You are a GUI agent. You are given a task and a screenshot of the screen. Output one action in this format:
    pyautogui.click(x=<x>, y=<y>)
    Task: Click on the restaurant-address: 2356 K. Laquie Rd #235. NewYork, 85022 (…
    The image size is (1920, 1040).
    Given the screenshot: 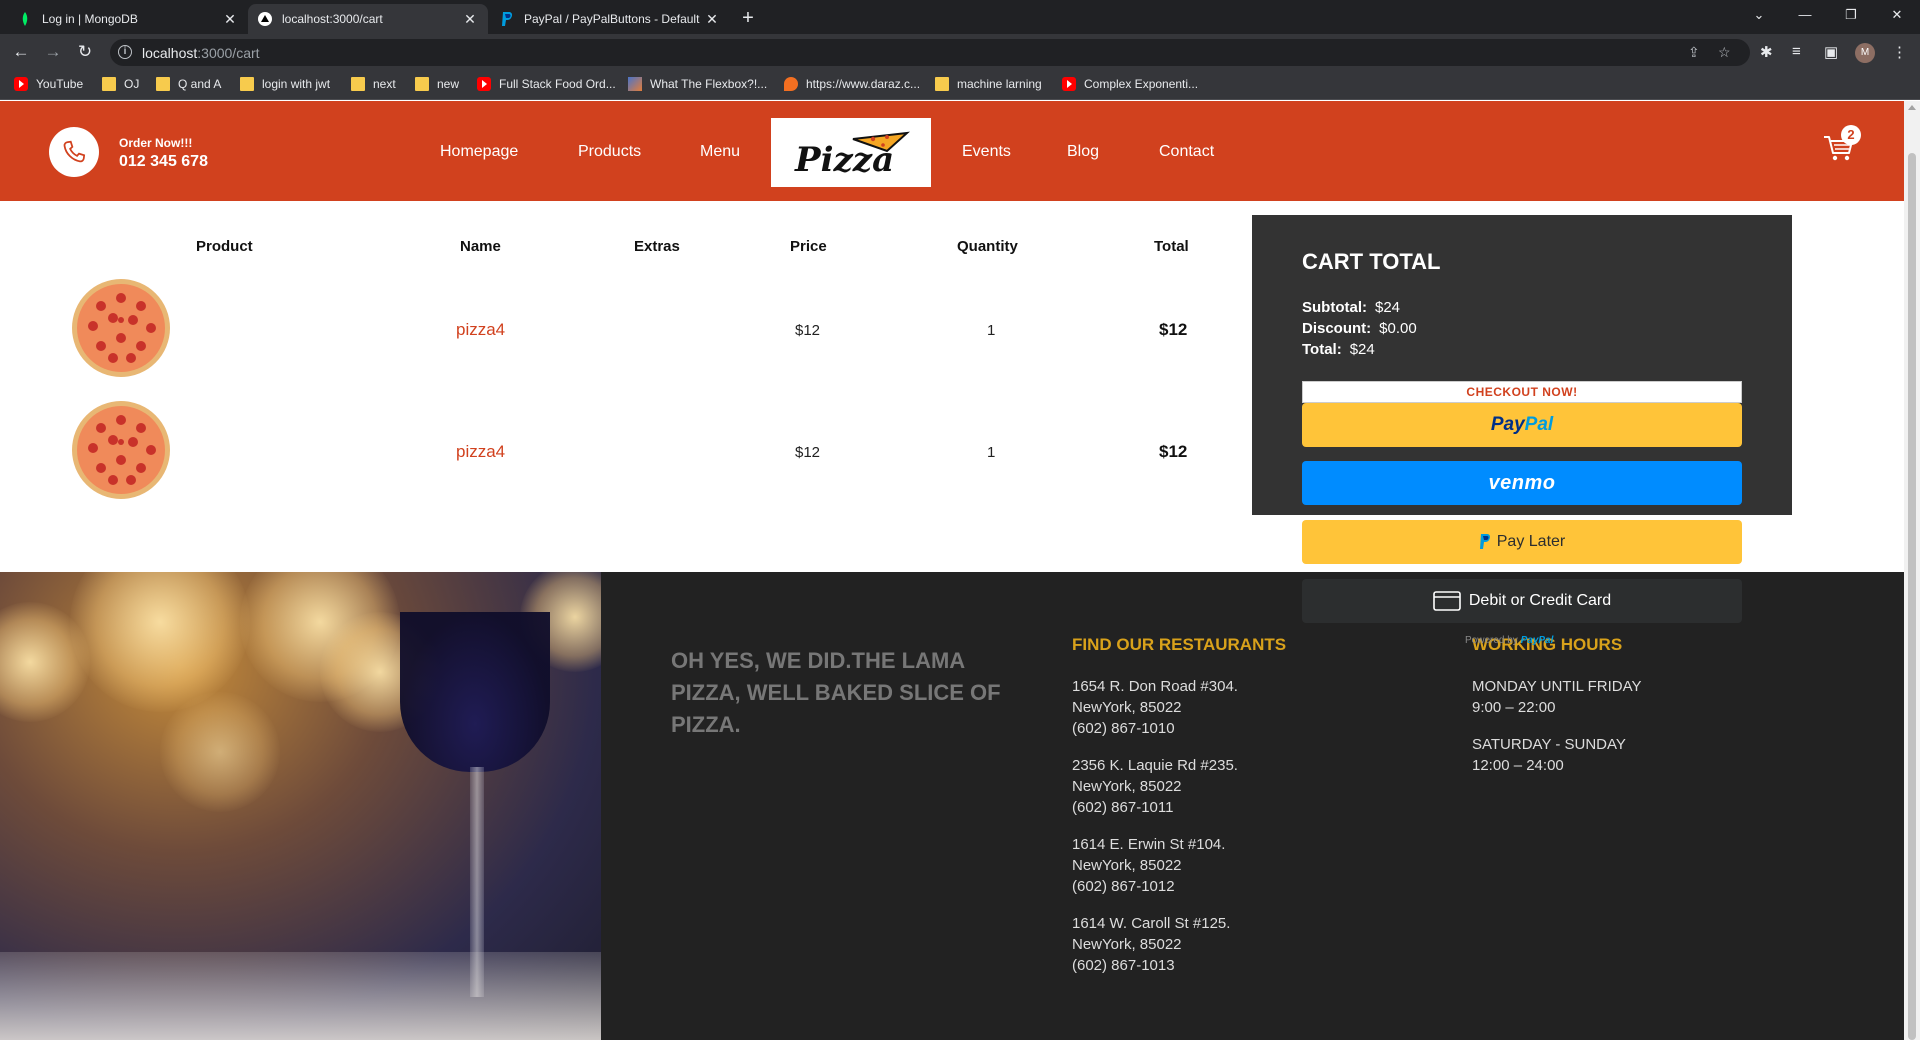 What is the action you would take?
    pyautogui.click(x=1155, y=786)
    